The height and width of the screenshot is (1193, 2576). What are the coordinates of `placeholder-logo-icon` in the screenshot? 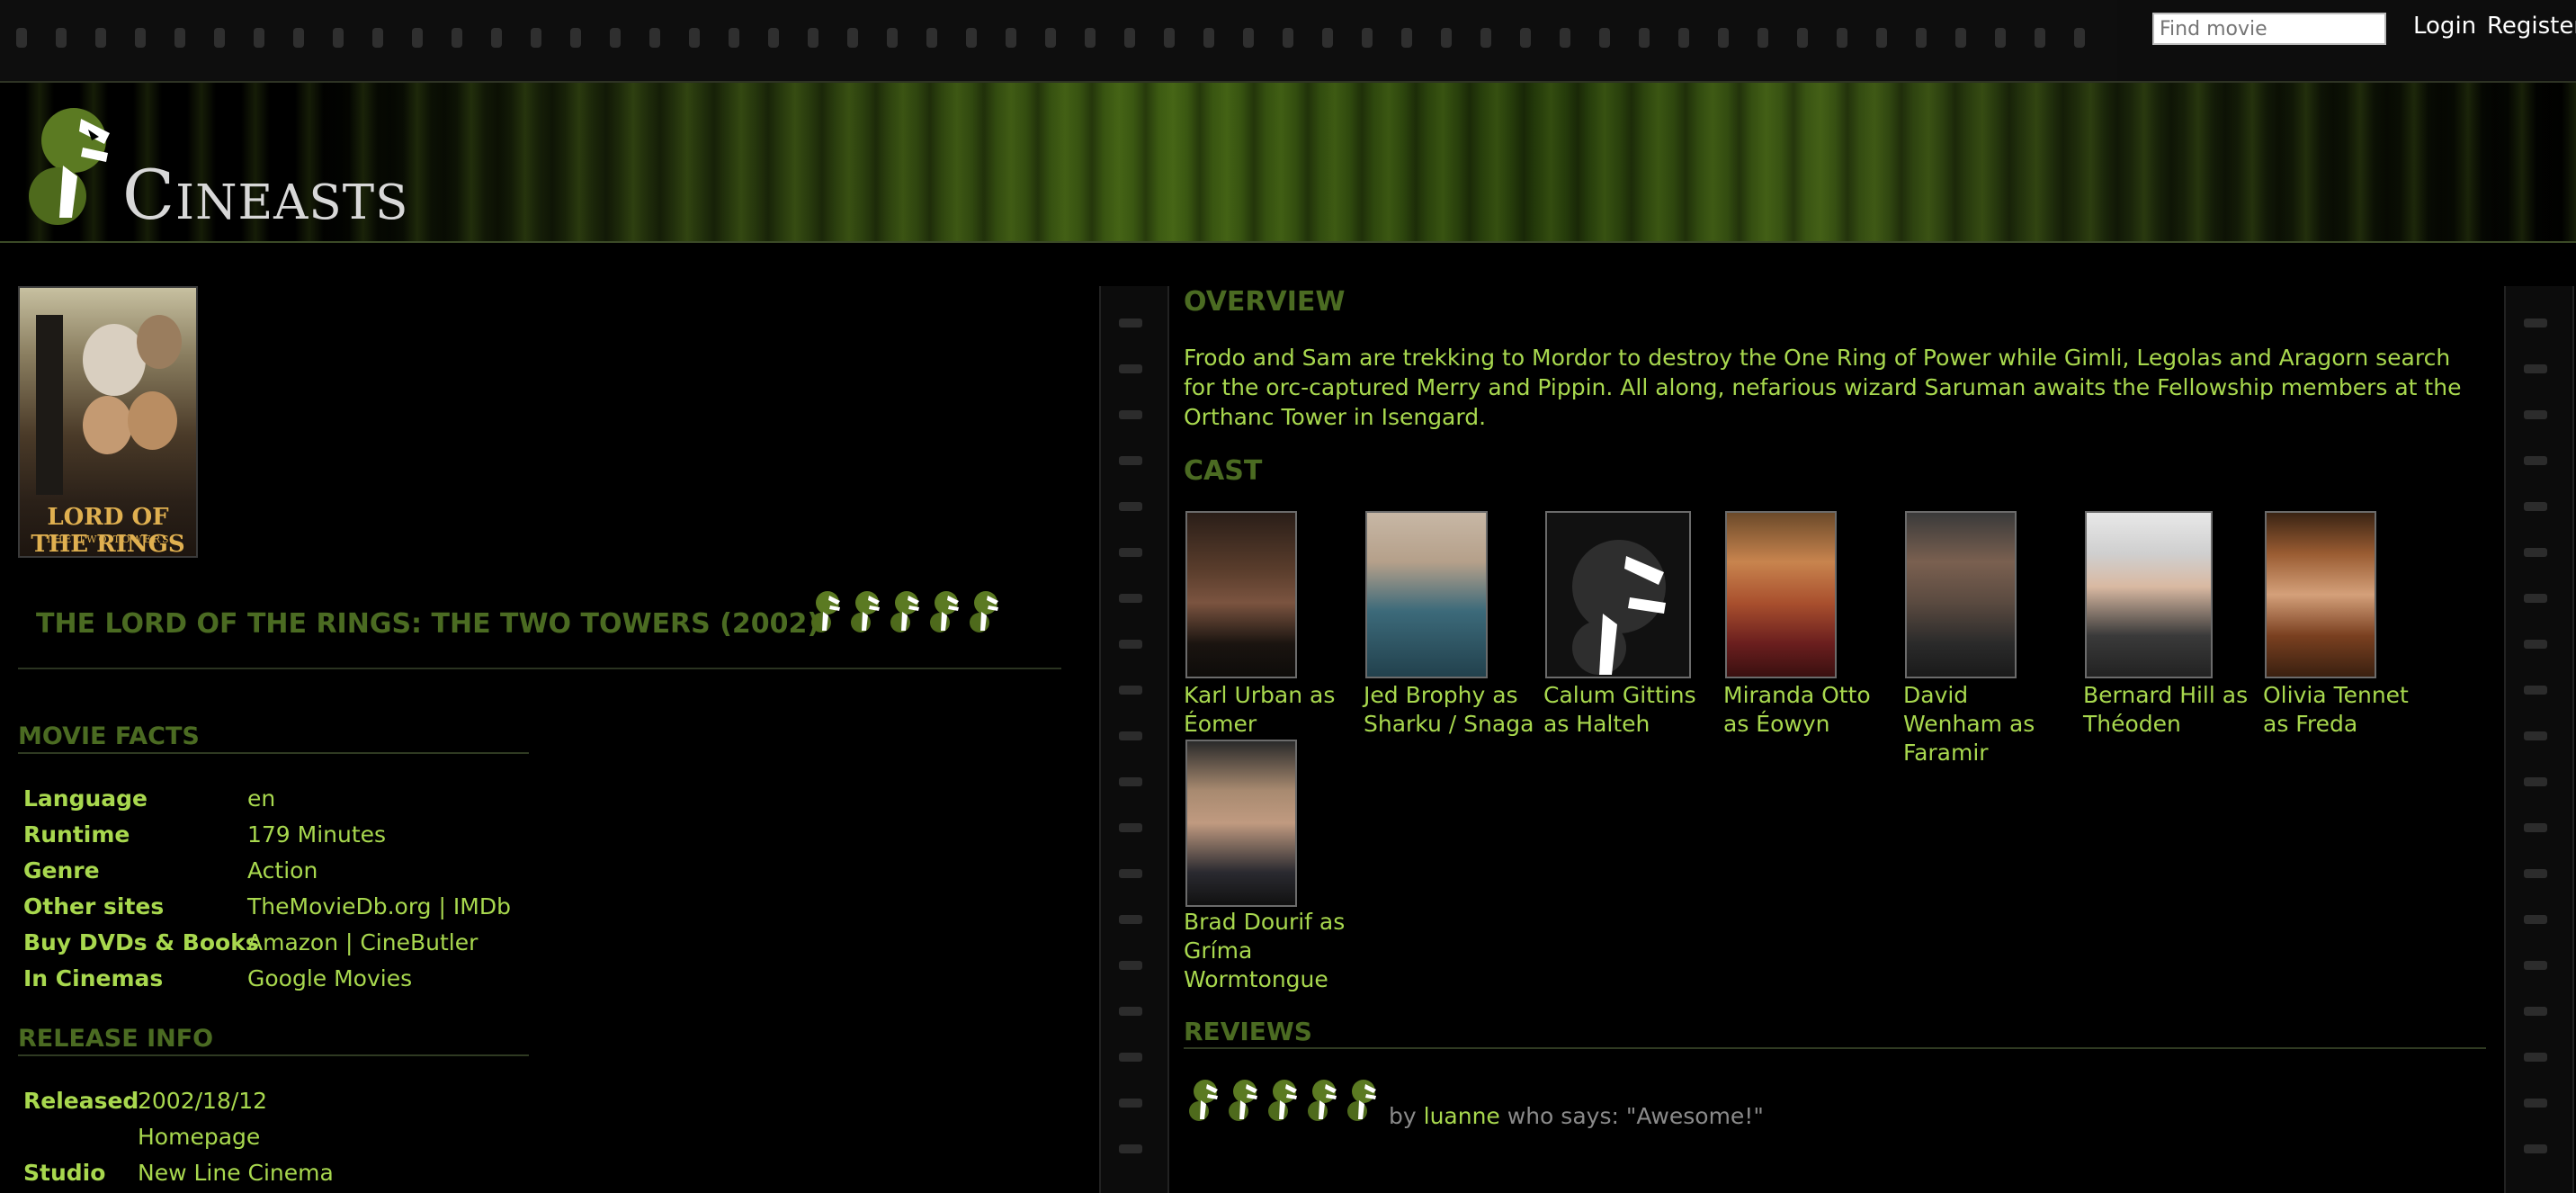 It's located at (1619, 607).